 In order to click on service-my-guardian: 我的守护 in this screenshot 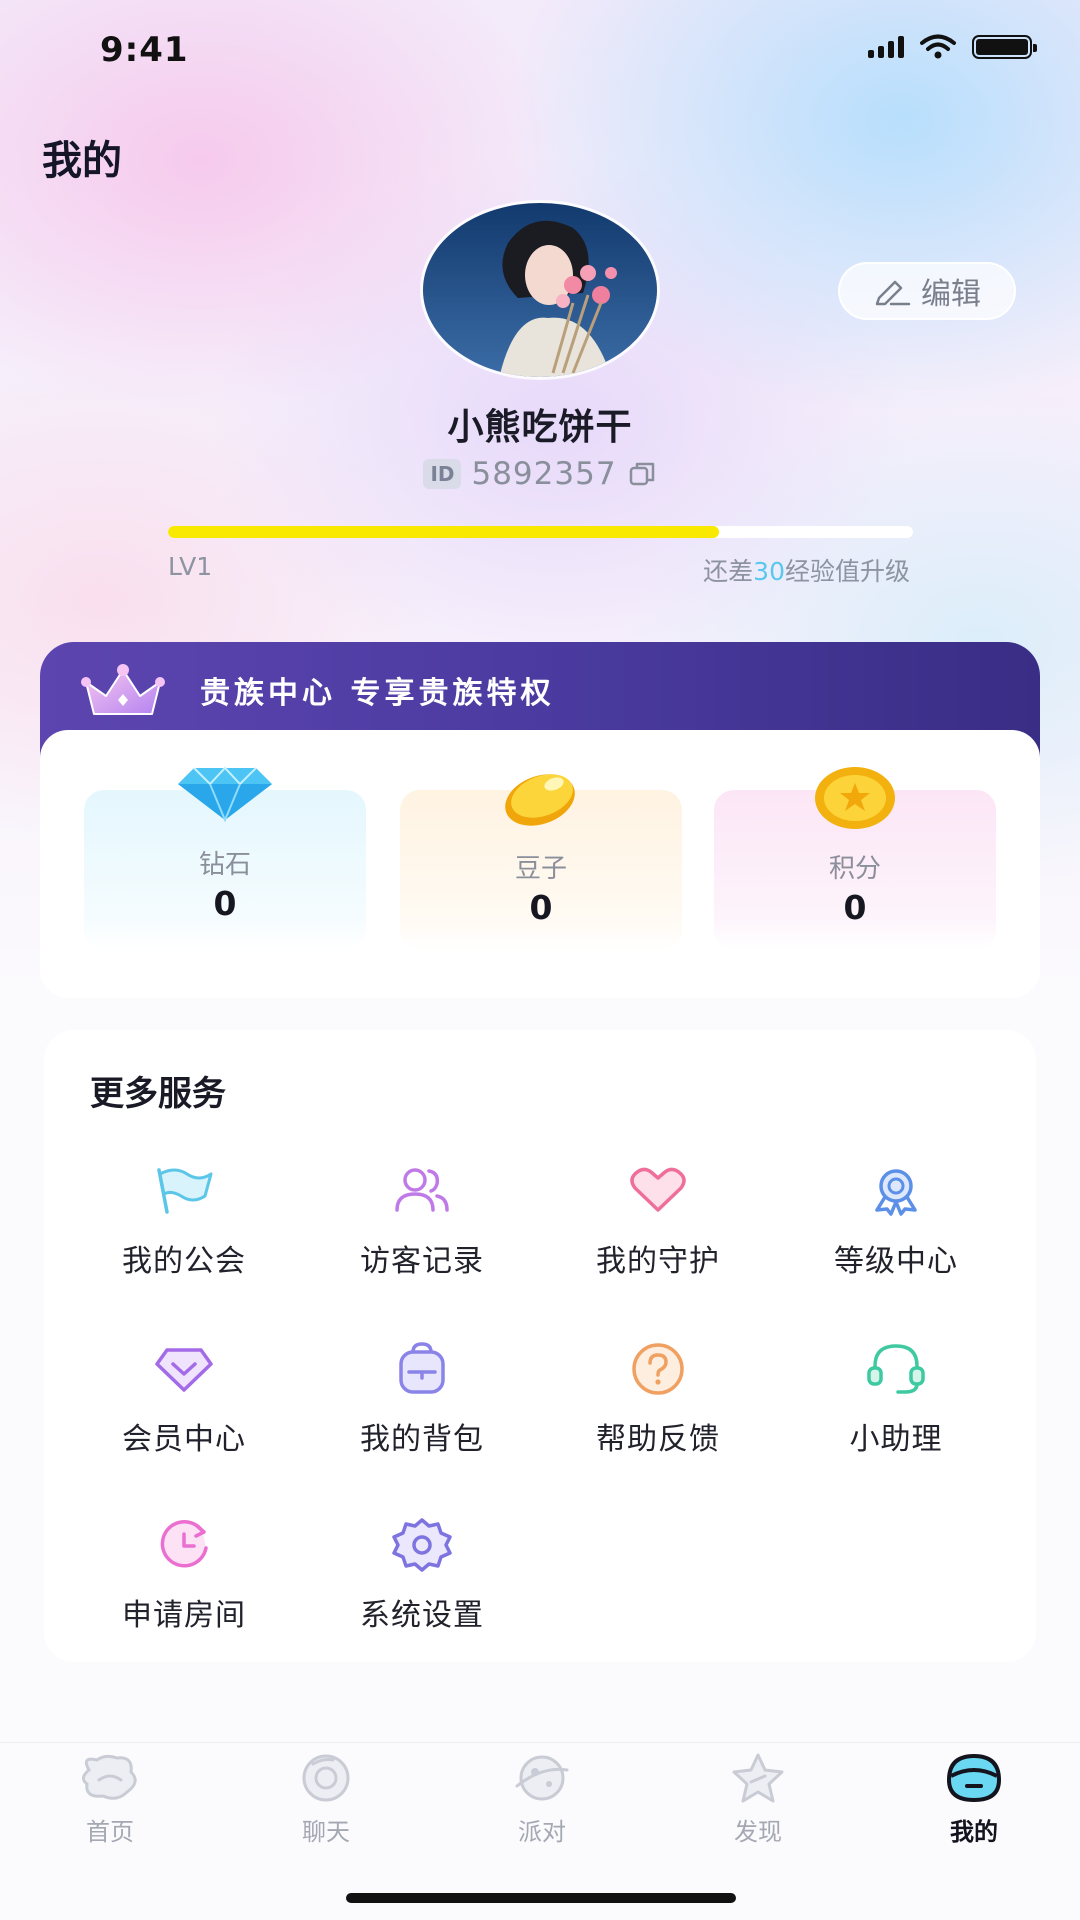, I will do `click(658, 1230)`.